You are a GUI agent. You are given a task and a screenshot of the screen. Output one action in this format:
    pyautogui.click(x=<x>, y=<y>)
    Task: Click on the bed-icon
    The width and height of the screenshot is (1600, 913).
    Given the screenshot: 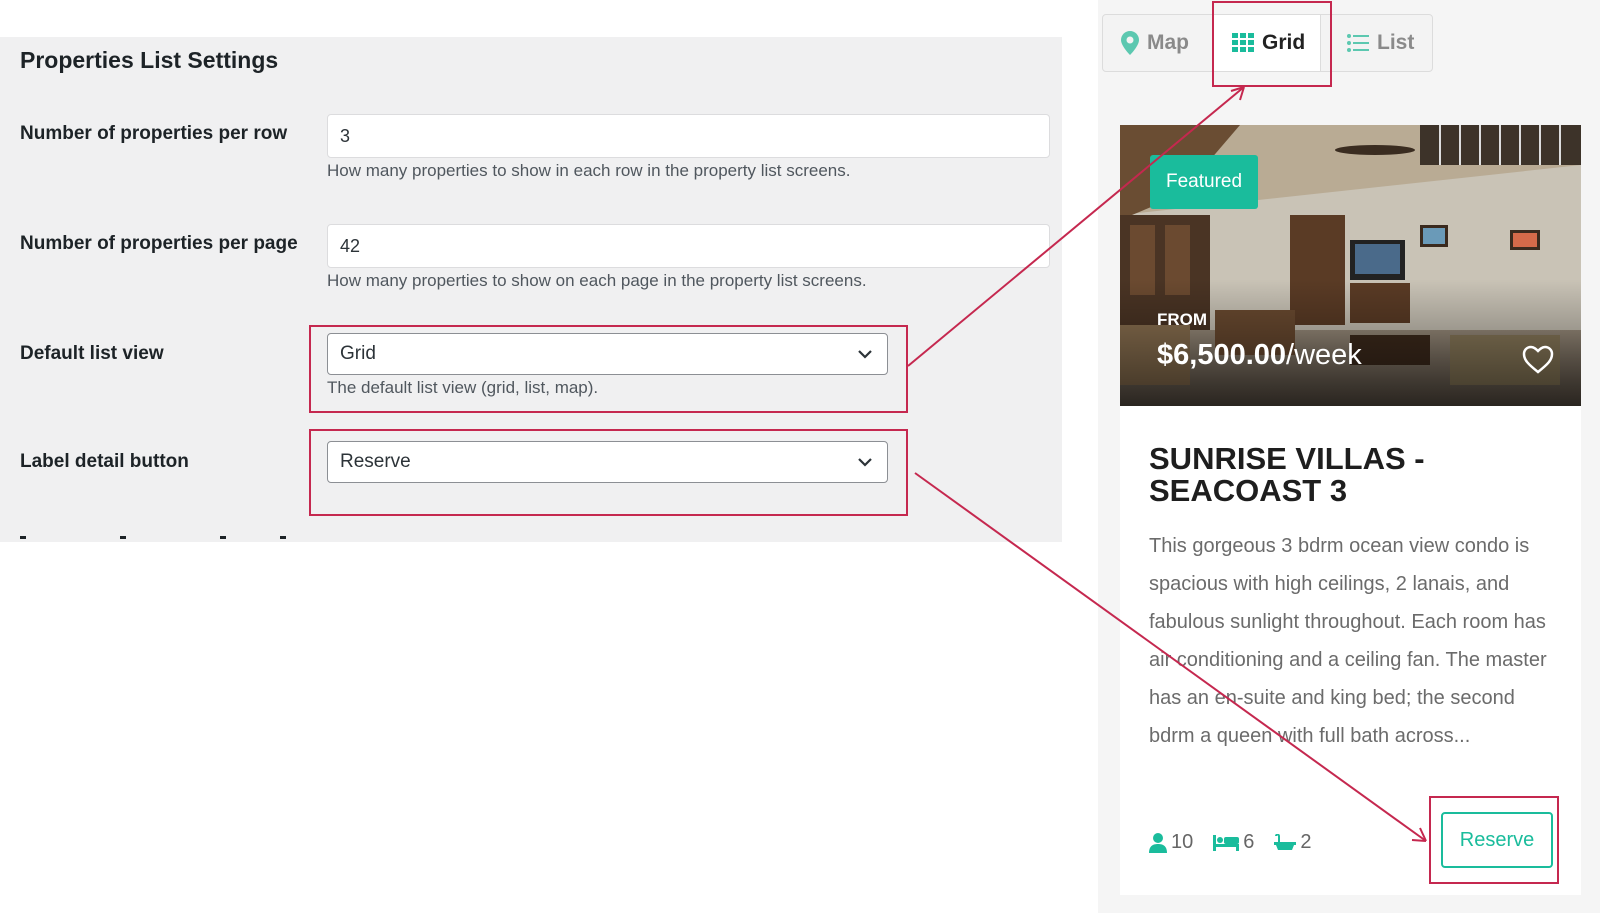 What is the action you would take?
    pyautogui.click(x=1226, y=842)
    